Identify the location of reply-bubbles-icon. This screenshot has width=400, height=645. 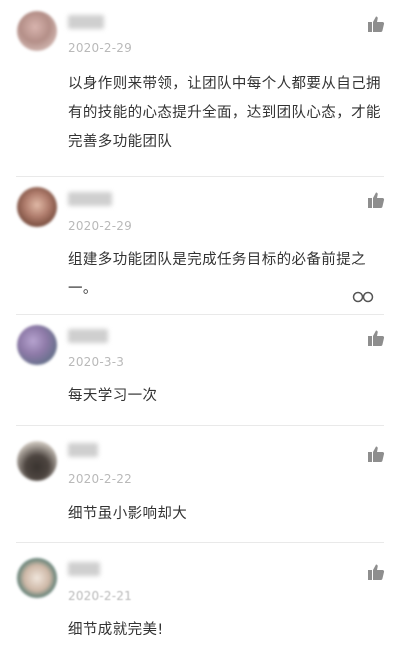
(363, 297).